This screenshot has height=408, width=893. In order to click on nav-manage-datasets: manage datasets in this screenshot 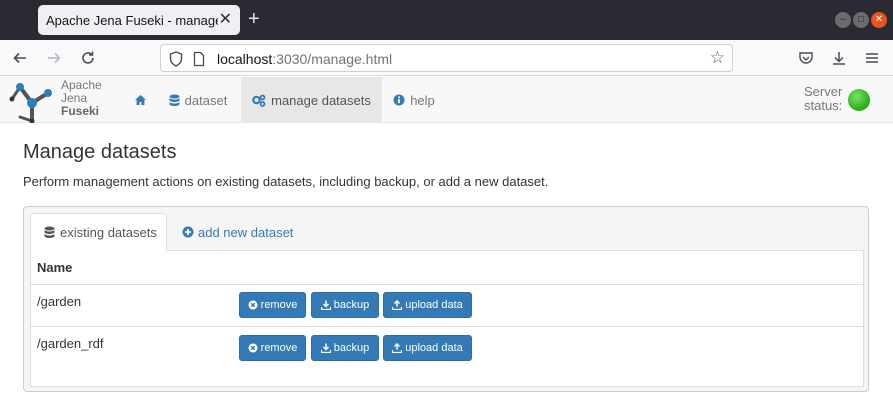, I will do `click(311, 100)`.